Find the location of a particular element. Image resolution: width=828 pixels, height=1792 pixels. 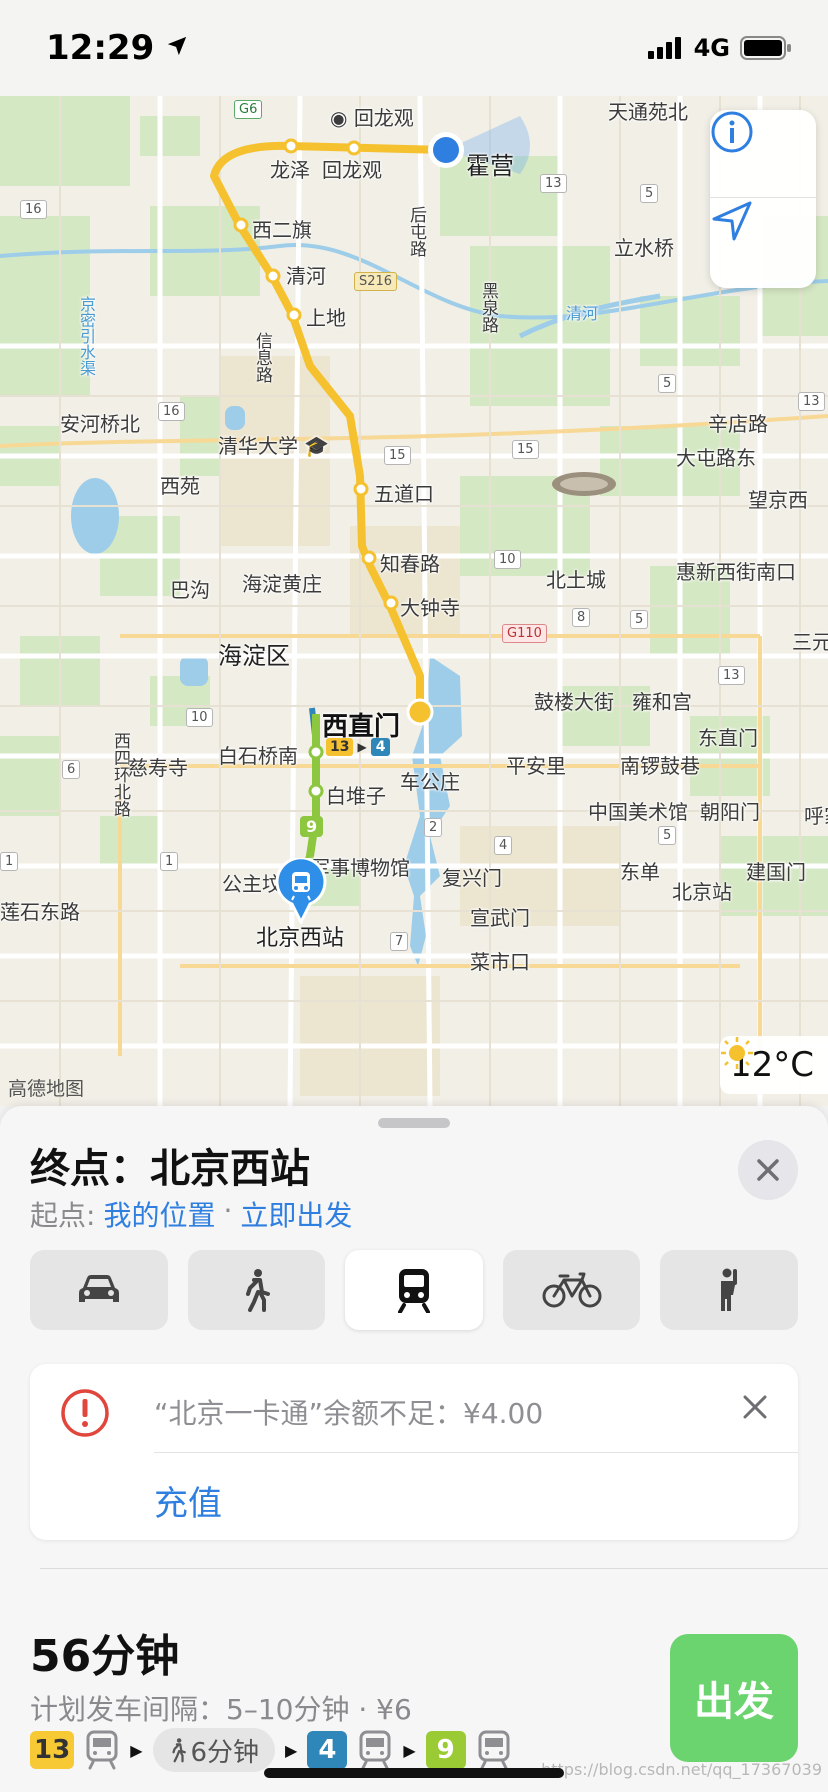

map-label-pinganli: 平安里 is located at coordinates (536, 766).